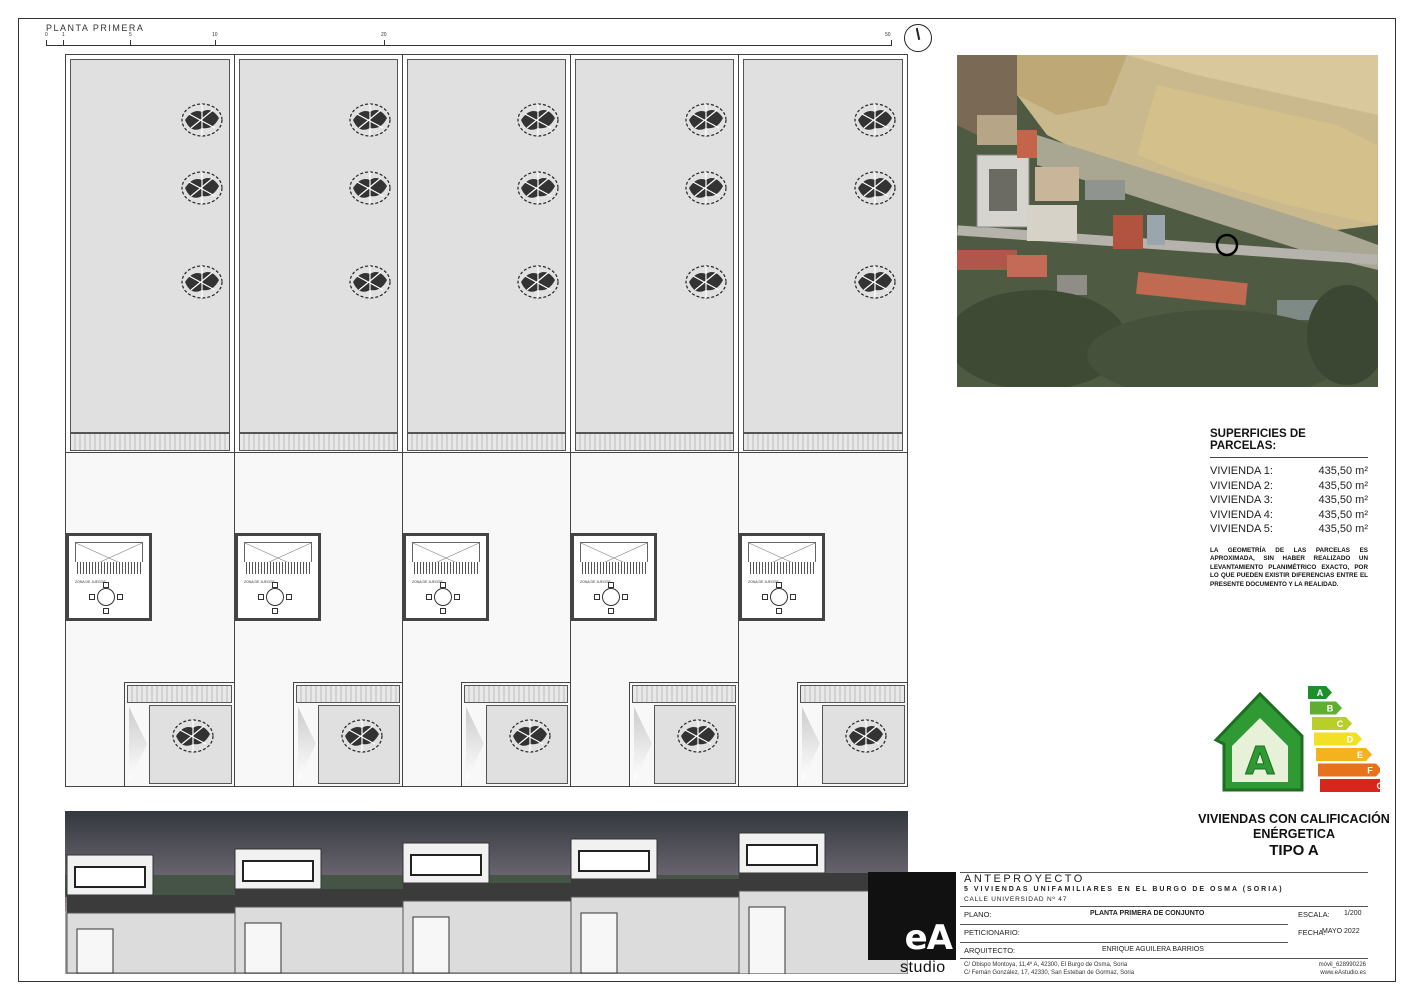  I want to click on energy-title-line1: VIVIENDAS CON CALIFICACIÓN, so click(1294, 819).